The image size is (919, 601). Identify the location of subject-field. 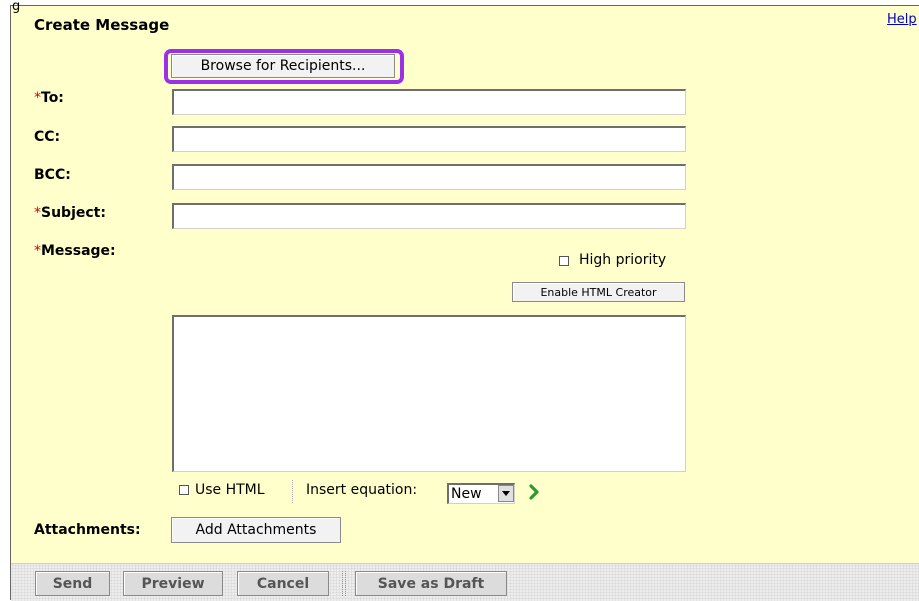
(429, 216).